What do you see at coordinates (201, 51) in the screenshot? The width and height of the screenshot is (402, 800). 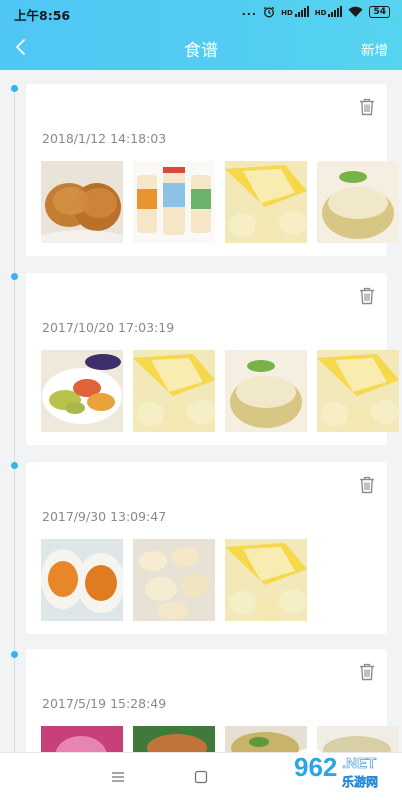 I see `page-title: 食谱` at bounding box center [201, 51].